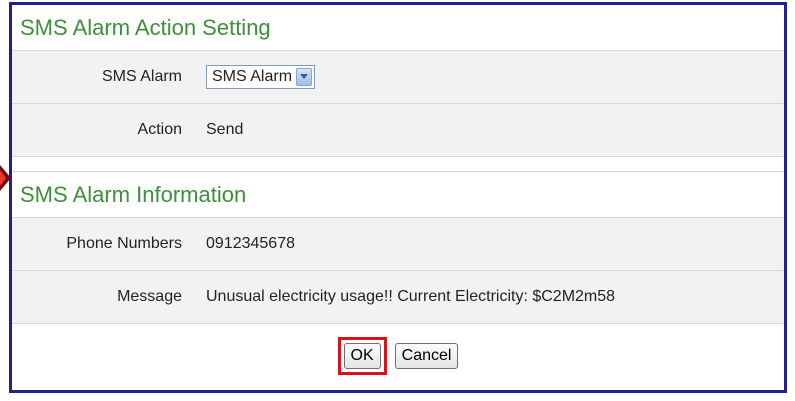 This screenshot has height=401, width=795. I want to click on action-value: Send, so click(225, 129).